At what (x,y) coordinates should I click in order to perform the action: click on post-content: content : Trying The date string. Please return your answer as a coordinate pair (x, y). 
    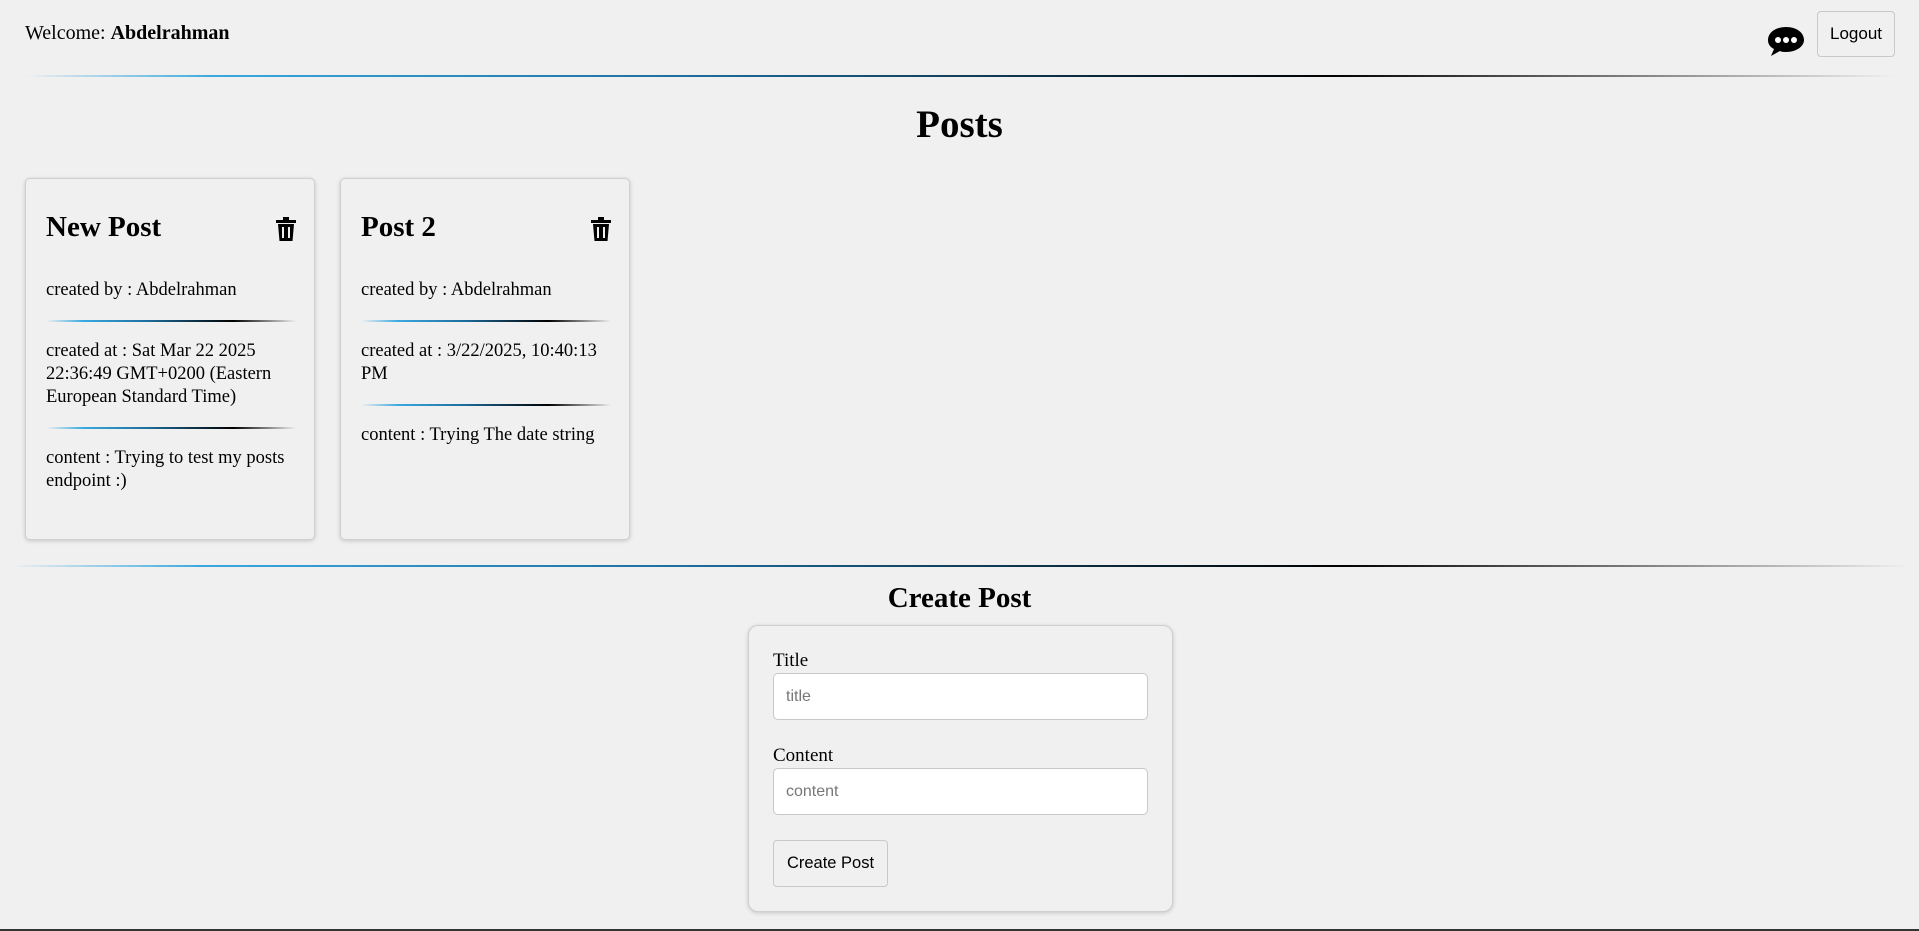
    Looking at the image, I should click on (478, 435).